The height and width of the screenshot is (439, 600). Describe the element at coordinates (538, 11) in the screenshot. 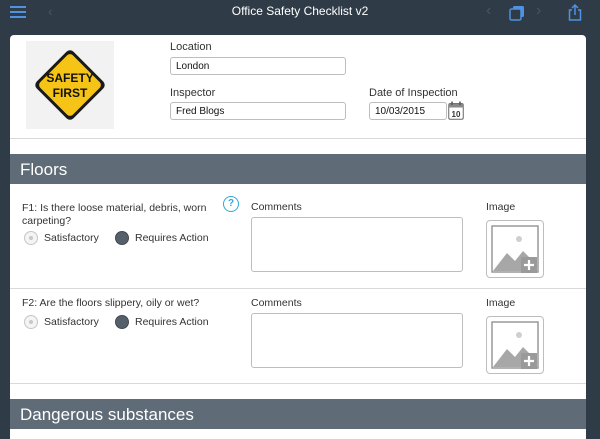

I see `next-icon: ›` at that location.